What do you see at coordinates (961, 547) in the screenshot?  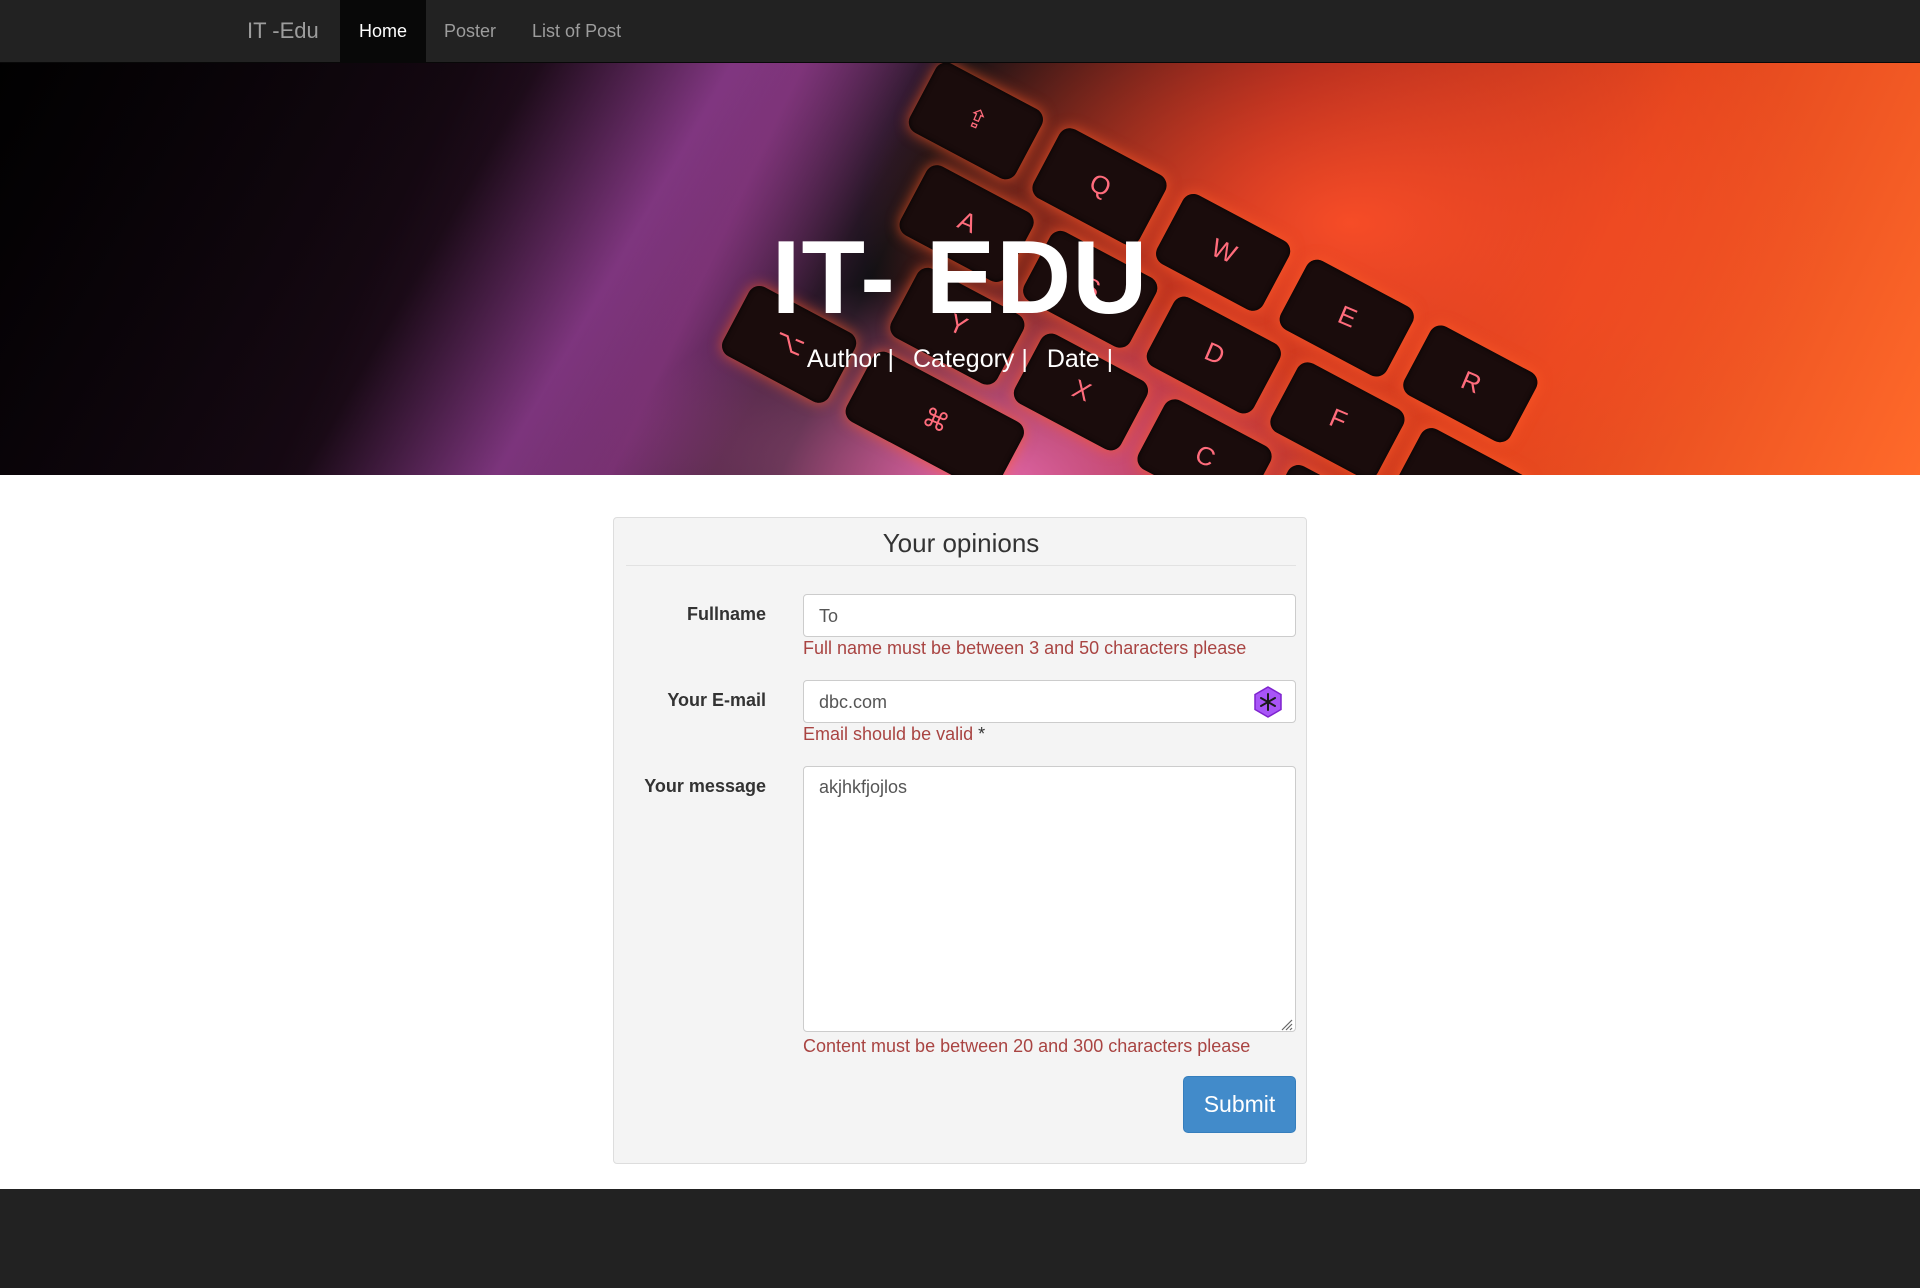 I see `form-title: Your opinions` at bounding box center [961, 547].